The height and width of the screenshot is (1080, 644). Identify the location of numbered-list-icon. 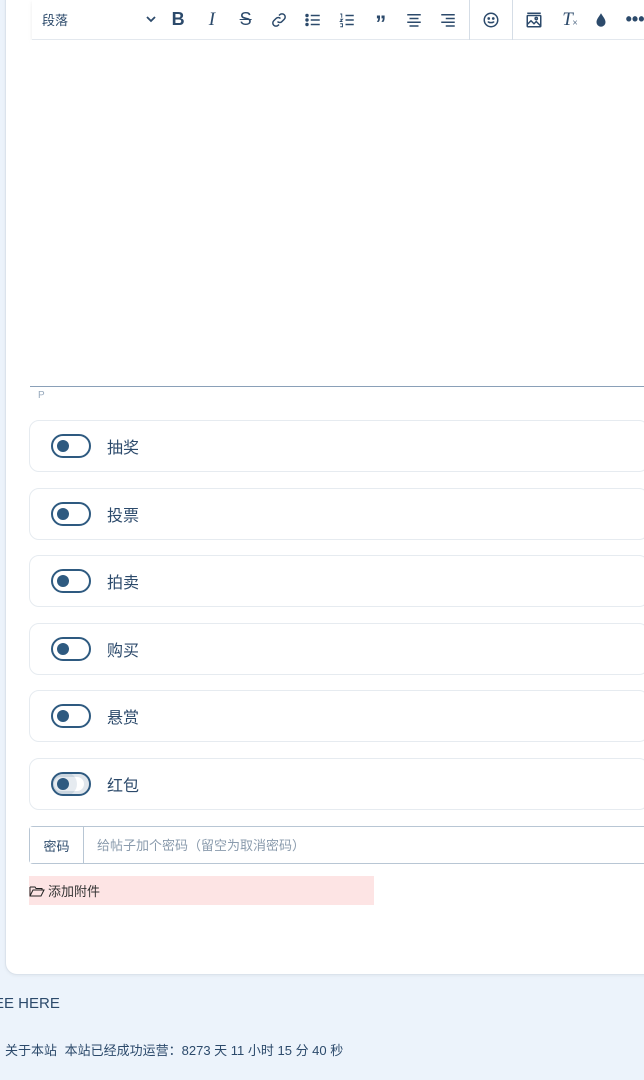
(347, 20).